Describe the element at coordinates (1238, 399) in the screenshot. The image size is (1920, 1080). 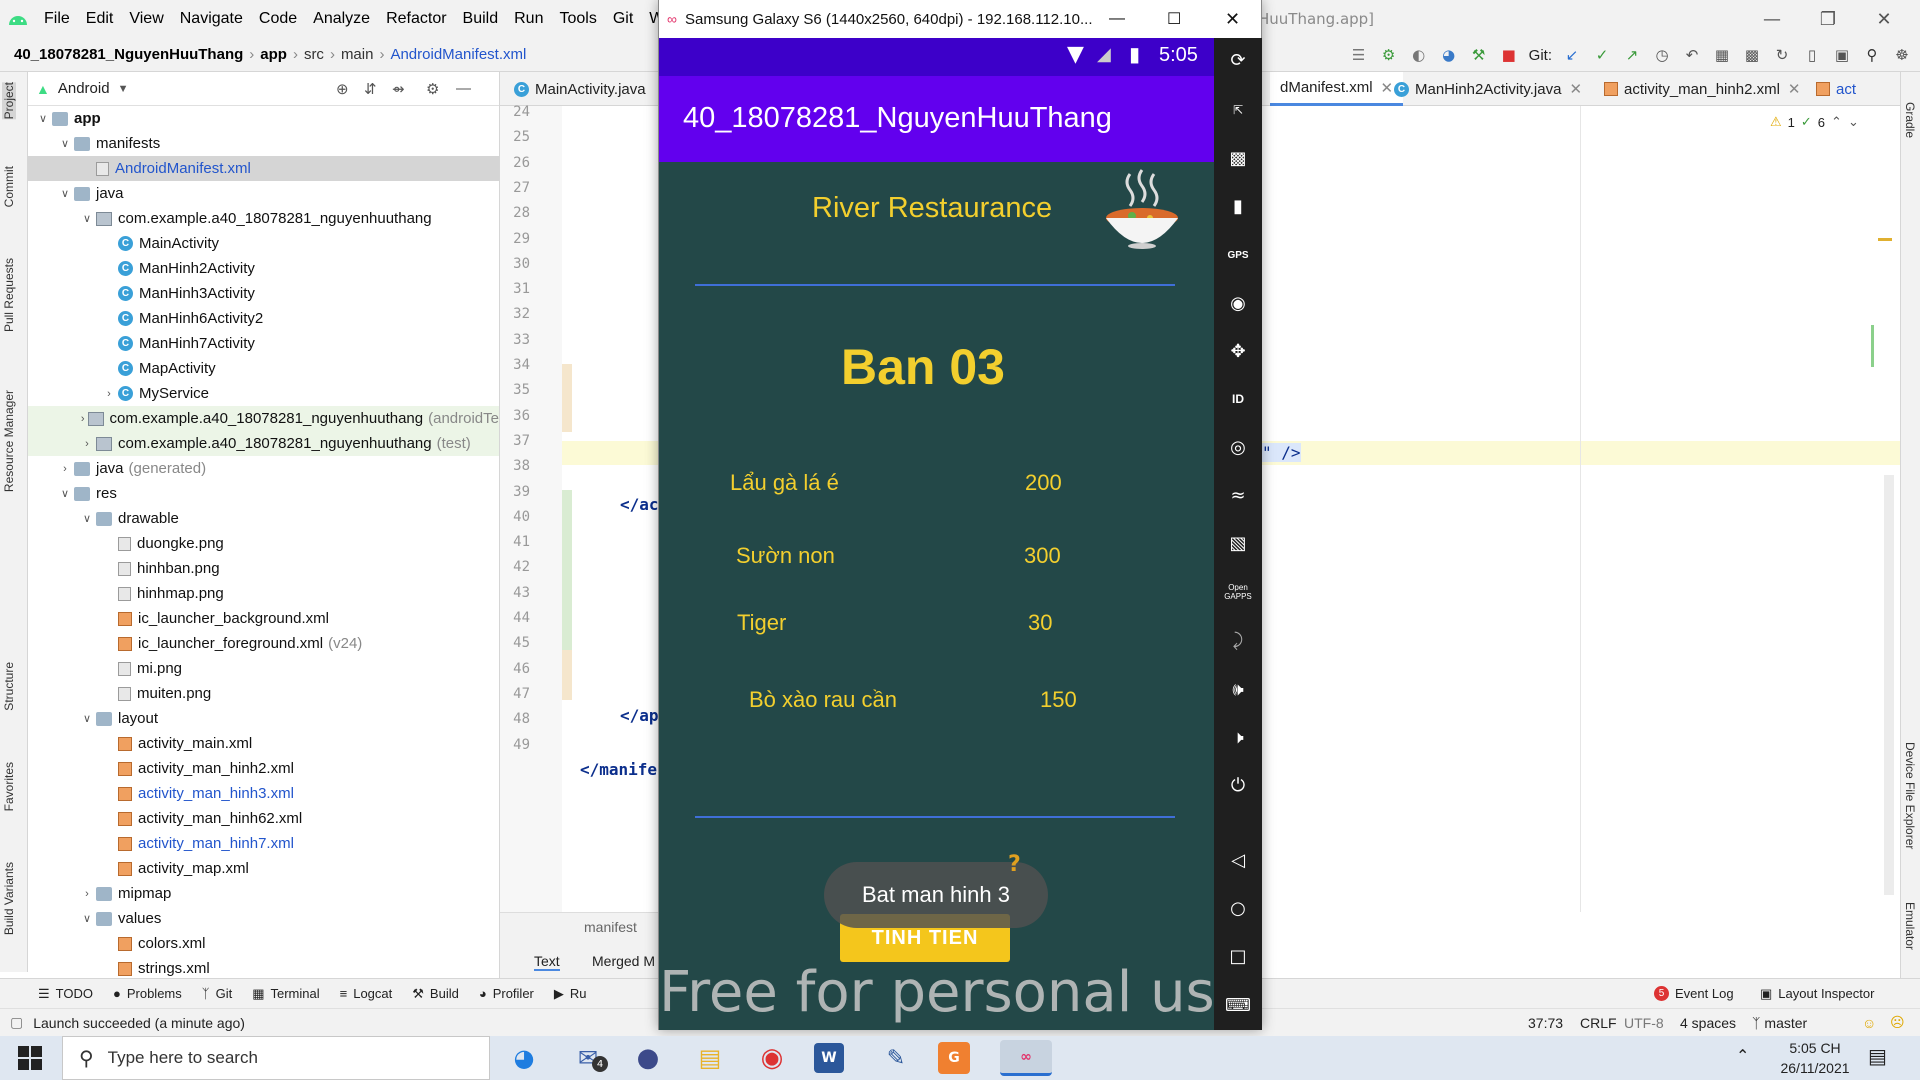
I see `id-icon: ID` at that location.